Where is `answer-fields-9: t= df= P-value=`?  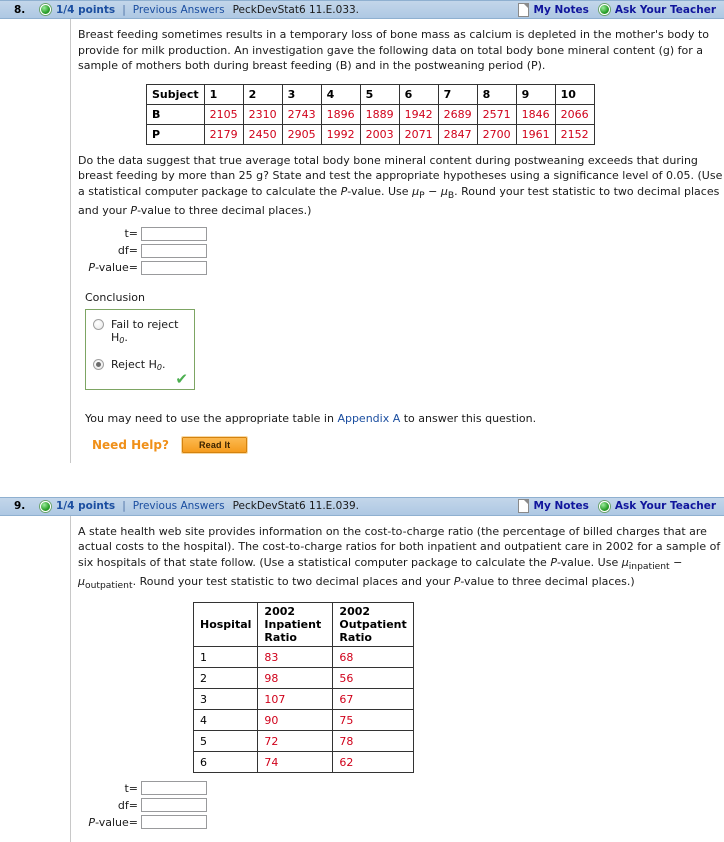
answer-fields-9: t= df= P-value= is located at coordinates (400, 805).